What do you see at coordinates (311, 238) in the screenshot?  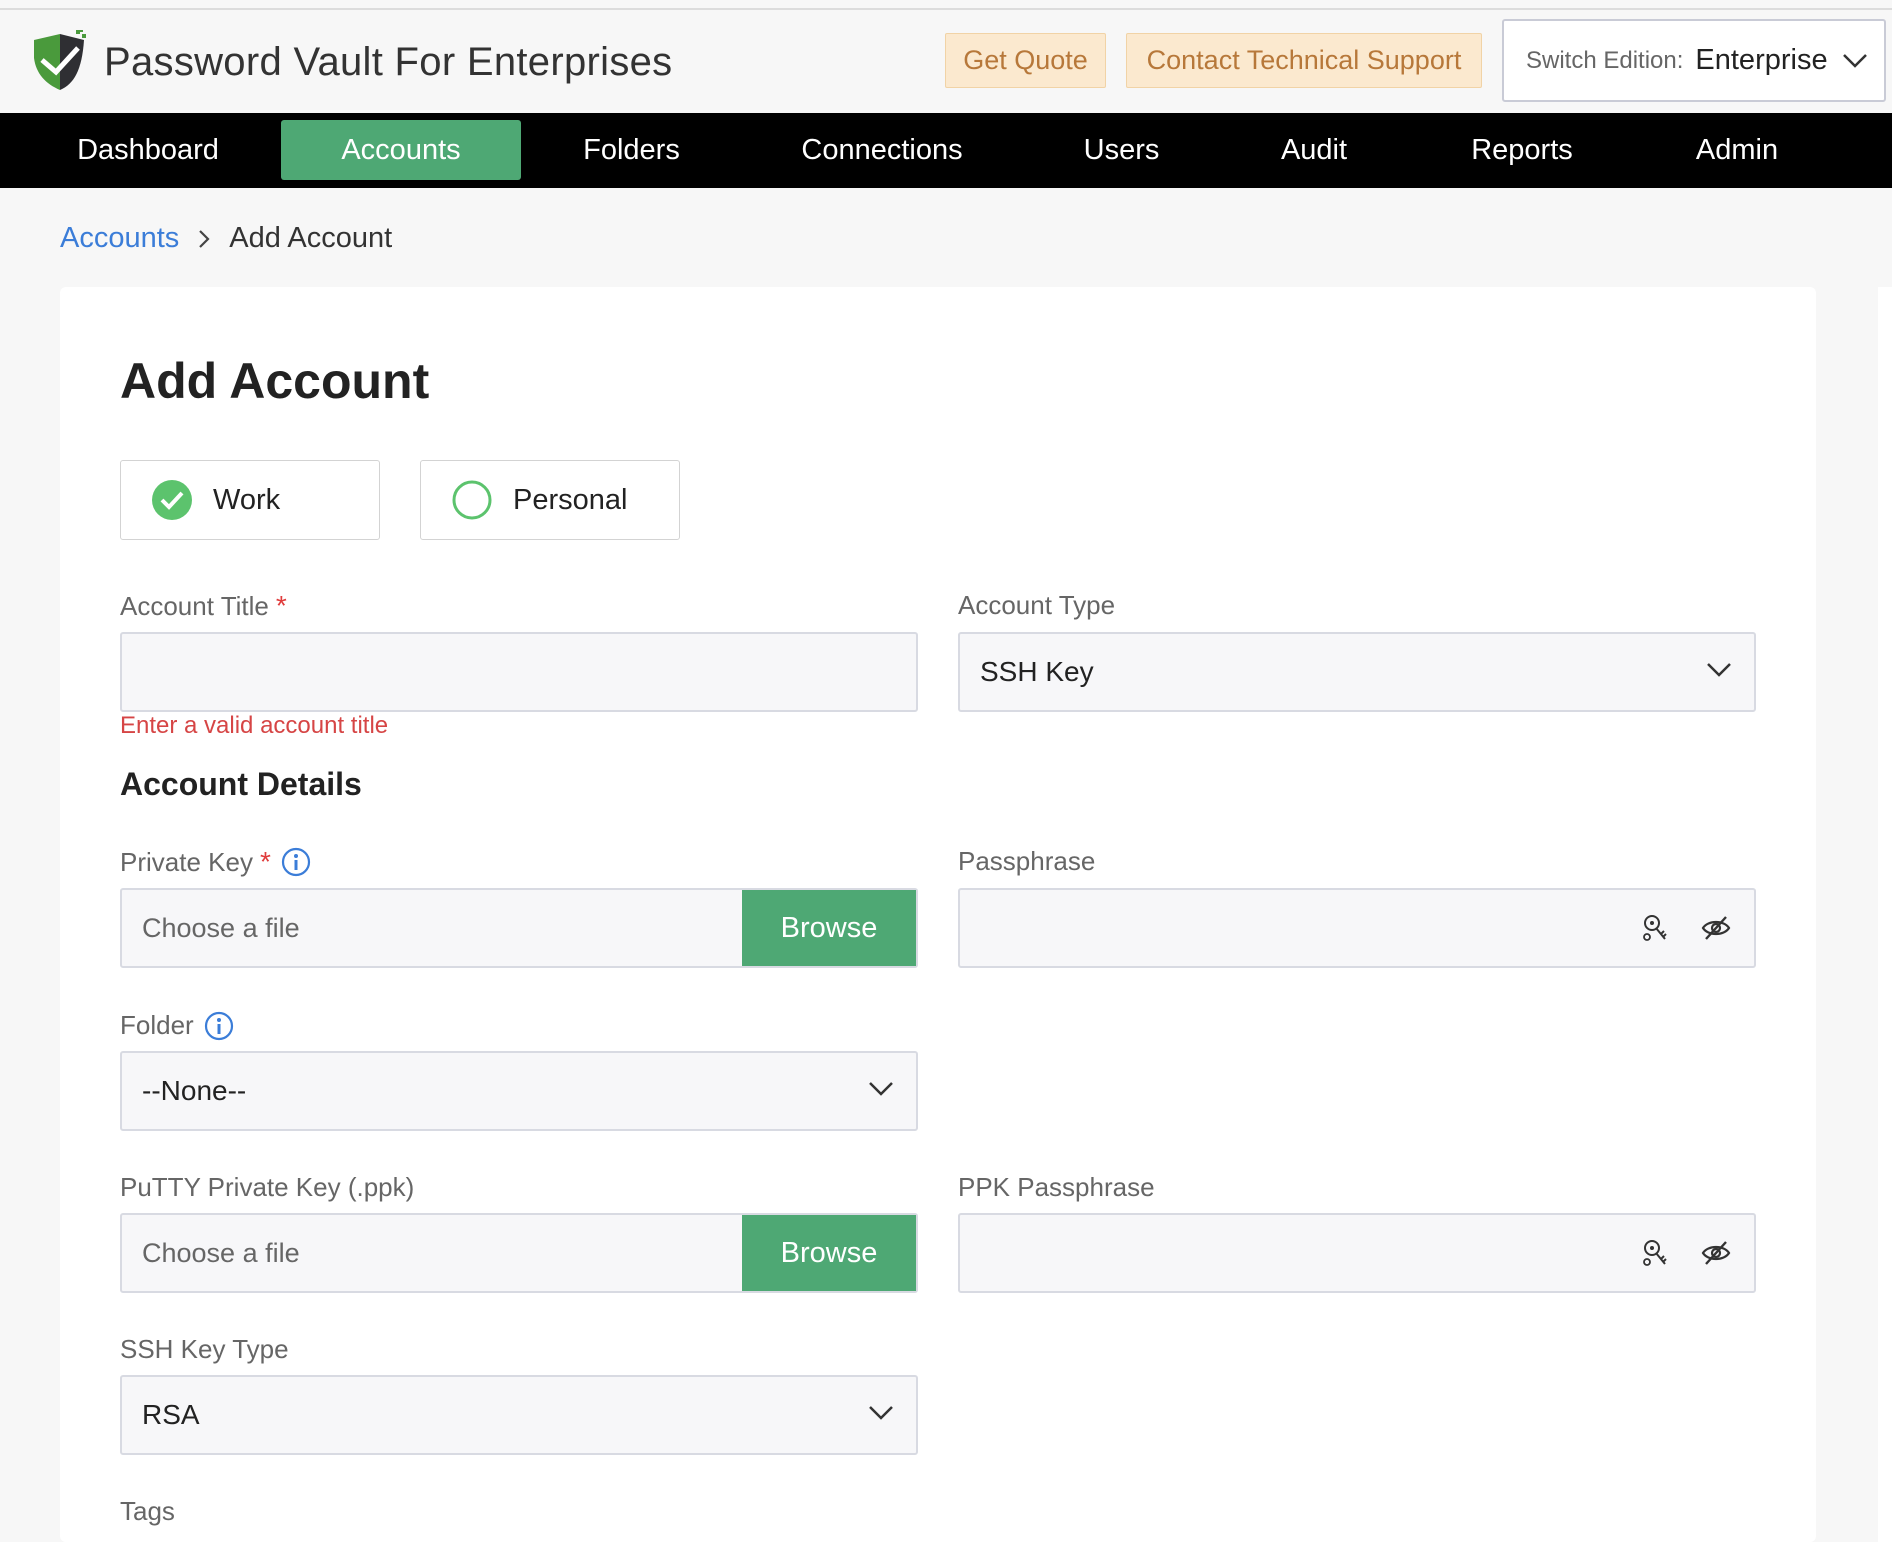 I see `breadcrumb-current: Add Account` at bounding box center [311, 238].